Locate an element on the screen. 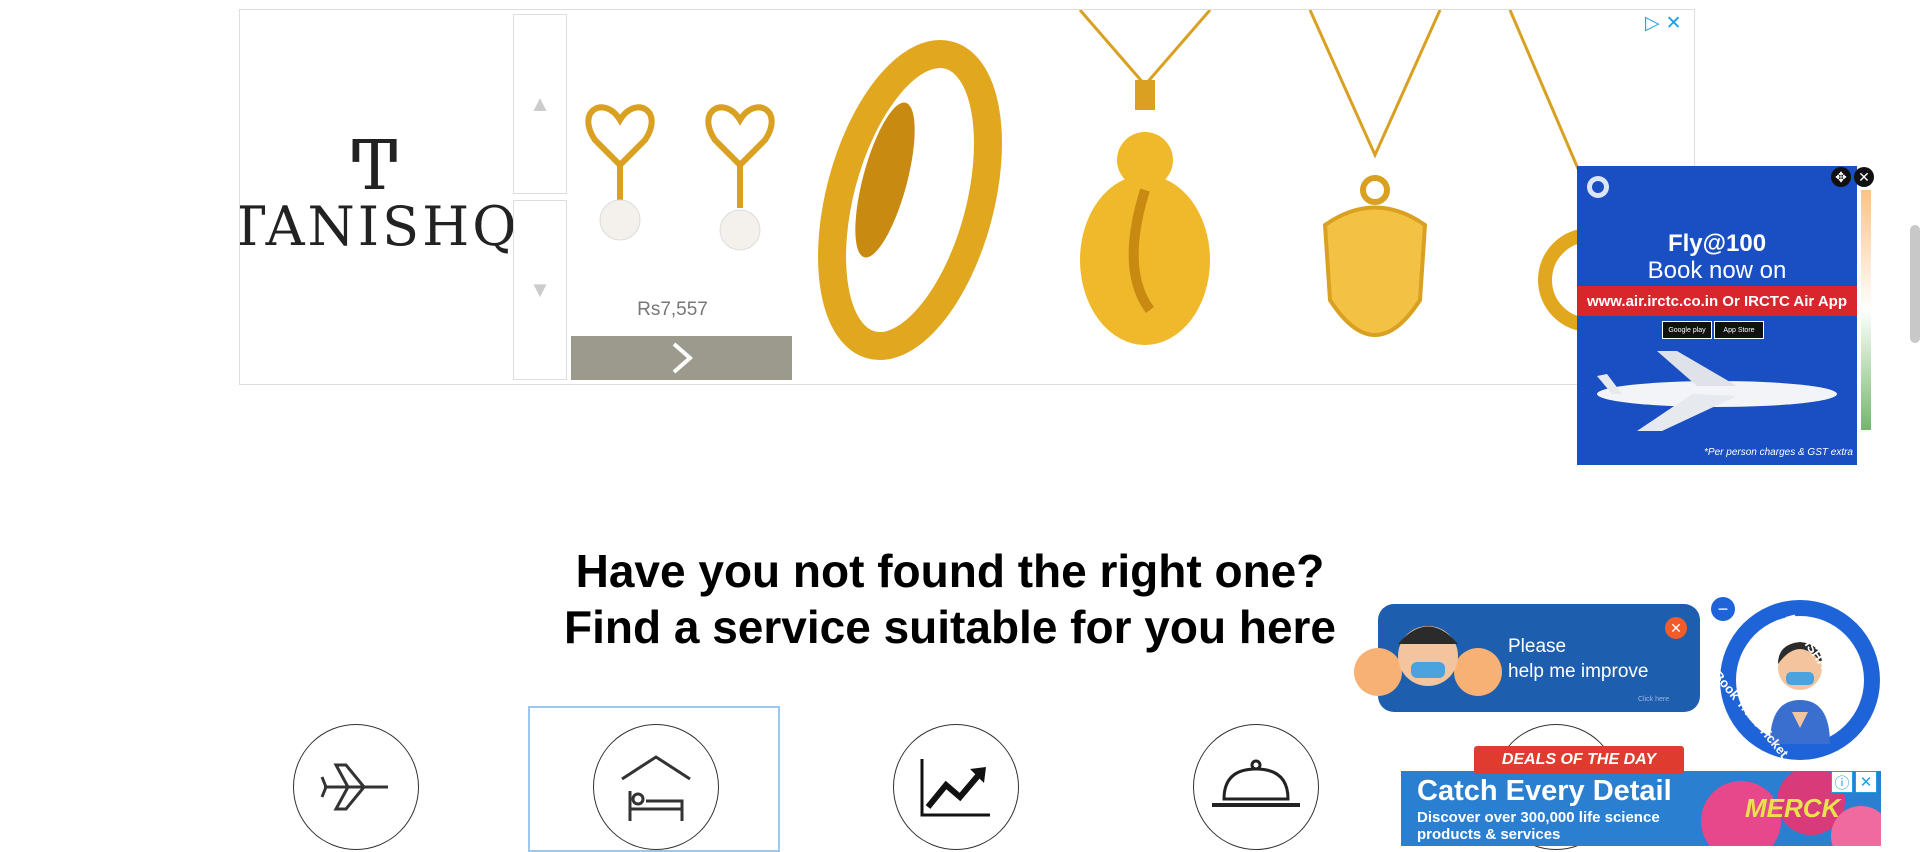  chevron-right-icon is located at coordinates (682, 358).